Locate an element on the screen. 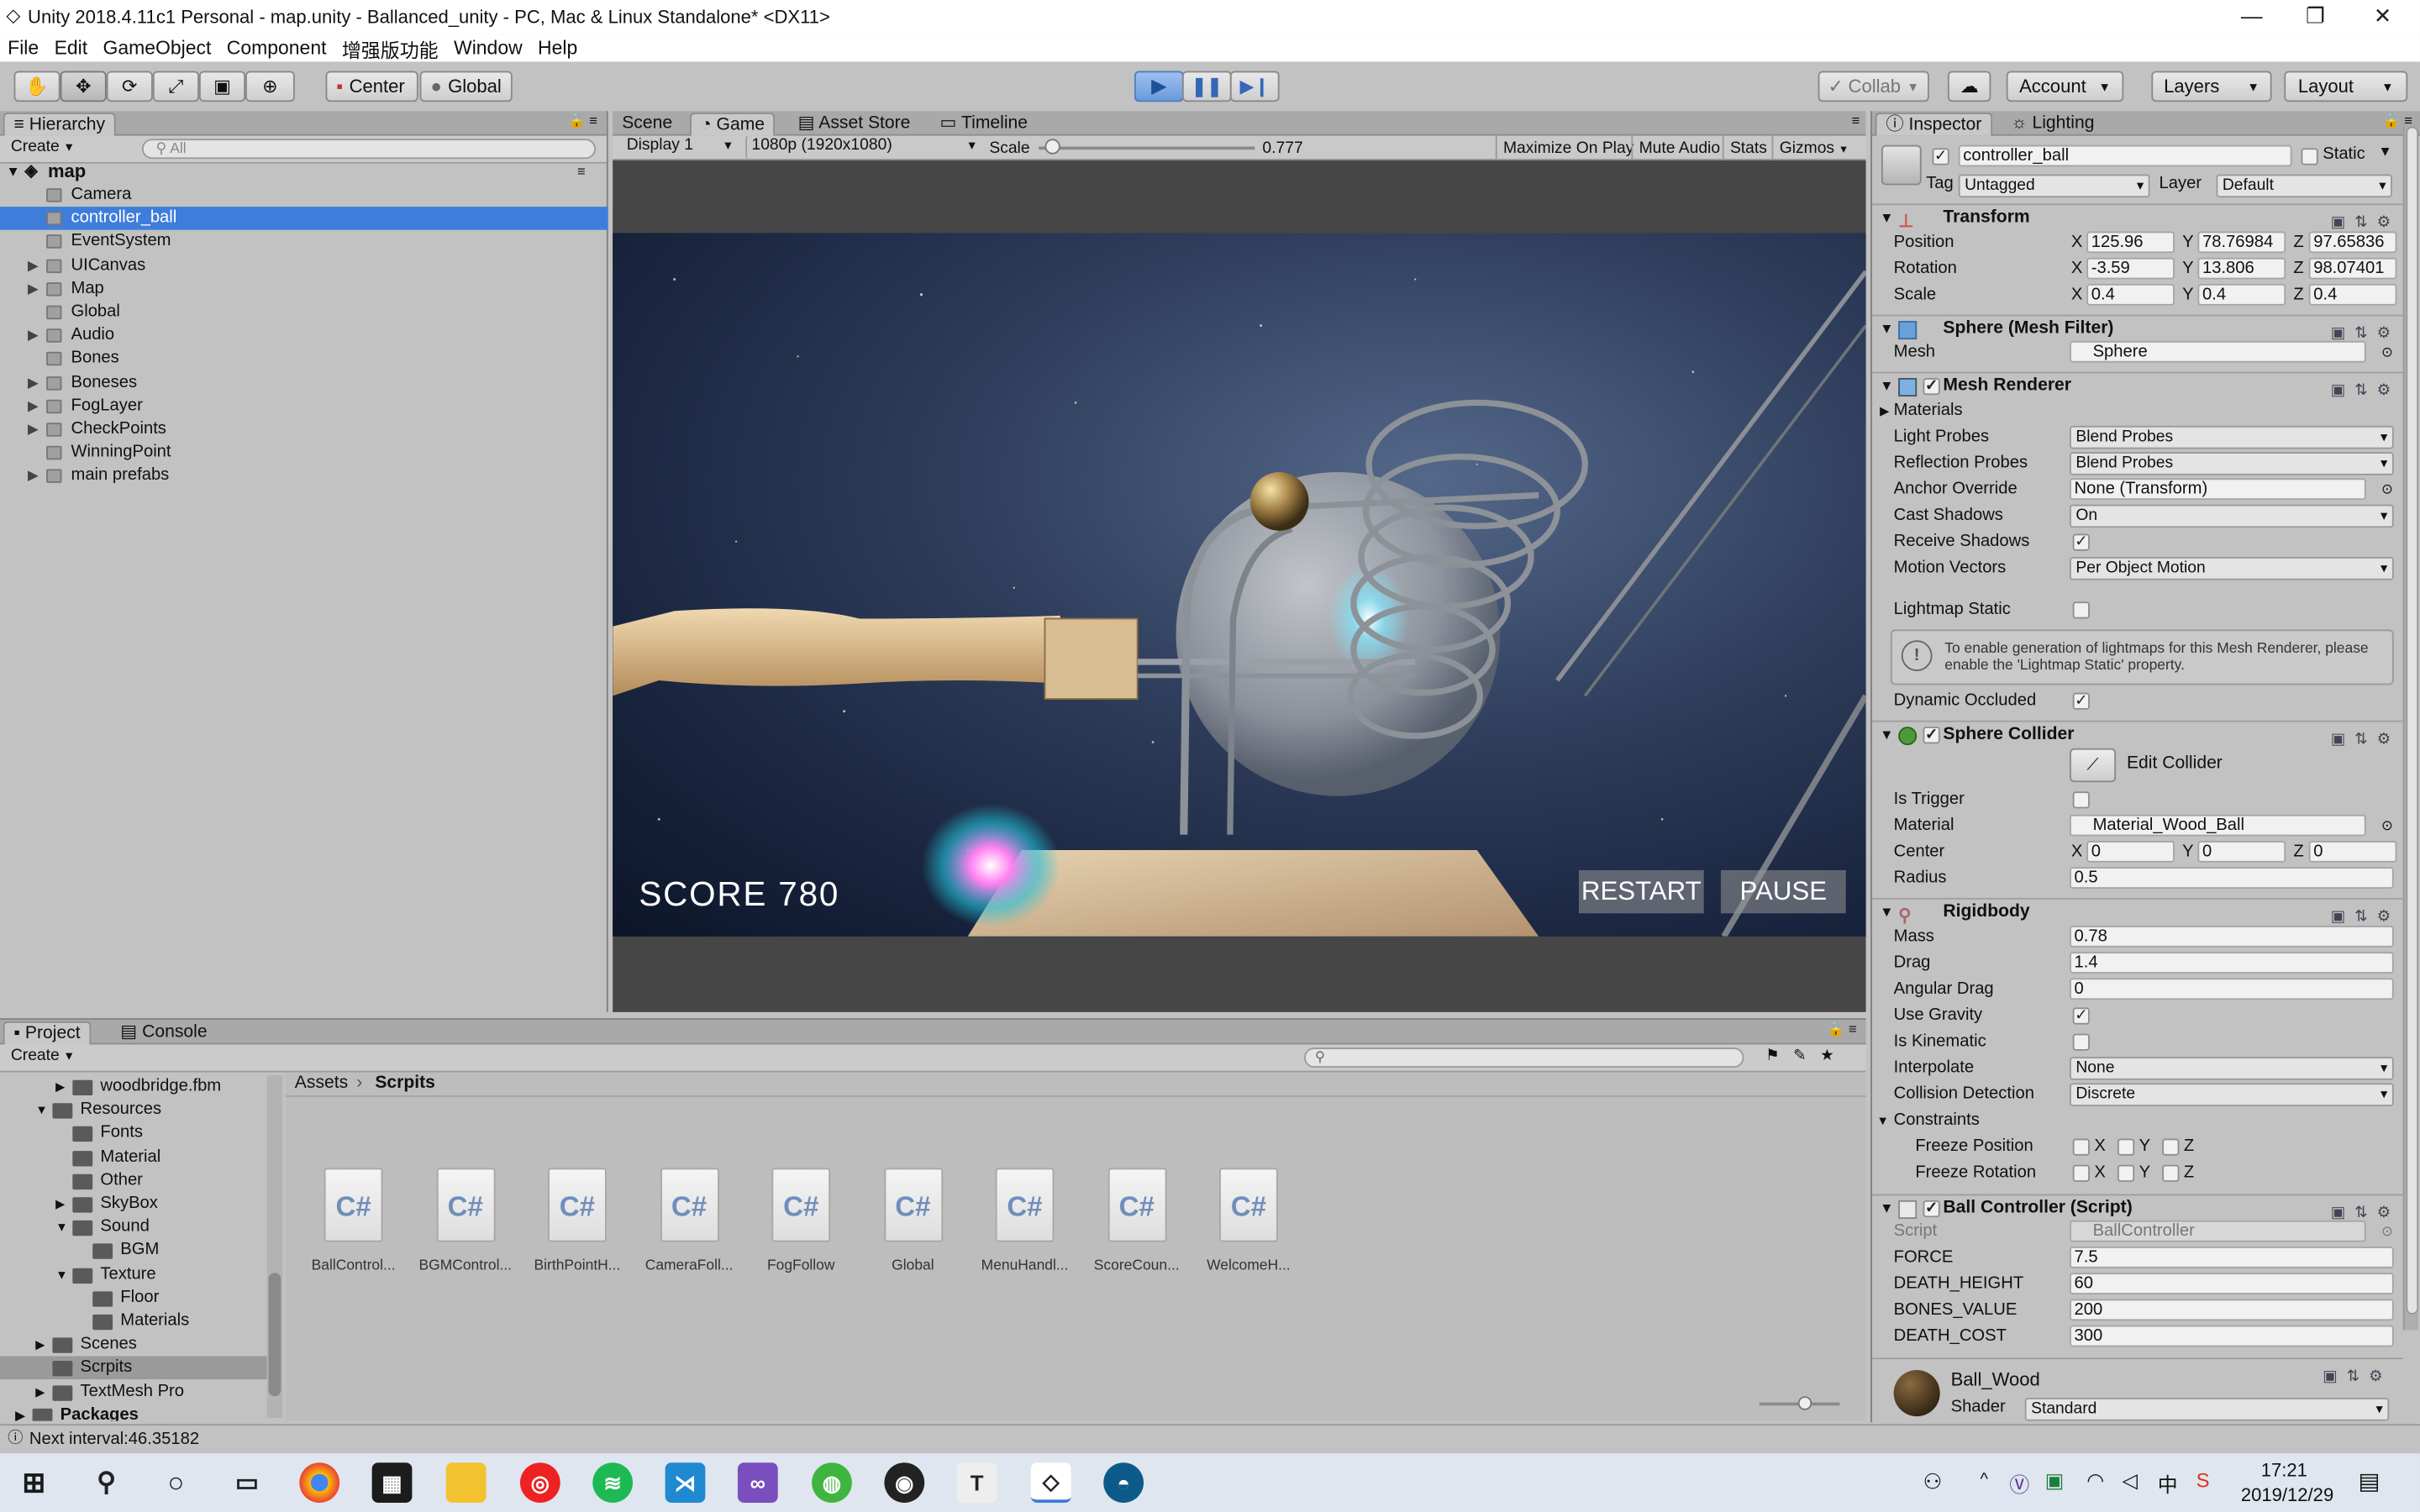 The height and width of the screenshot is (1512, 2420). menu-enhanced: 增强版功能 is located at coordinates (390, 47).